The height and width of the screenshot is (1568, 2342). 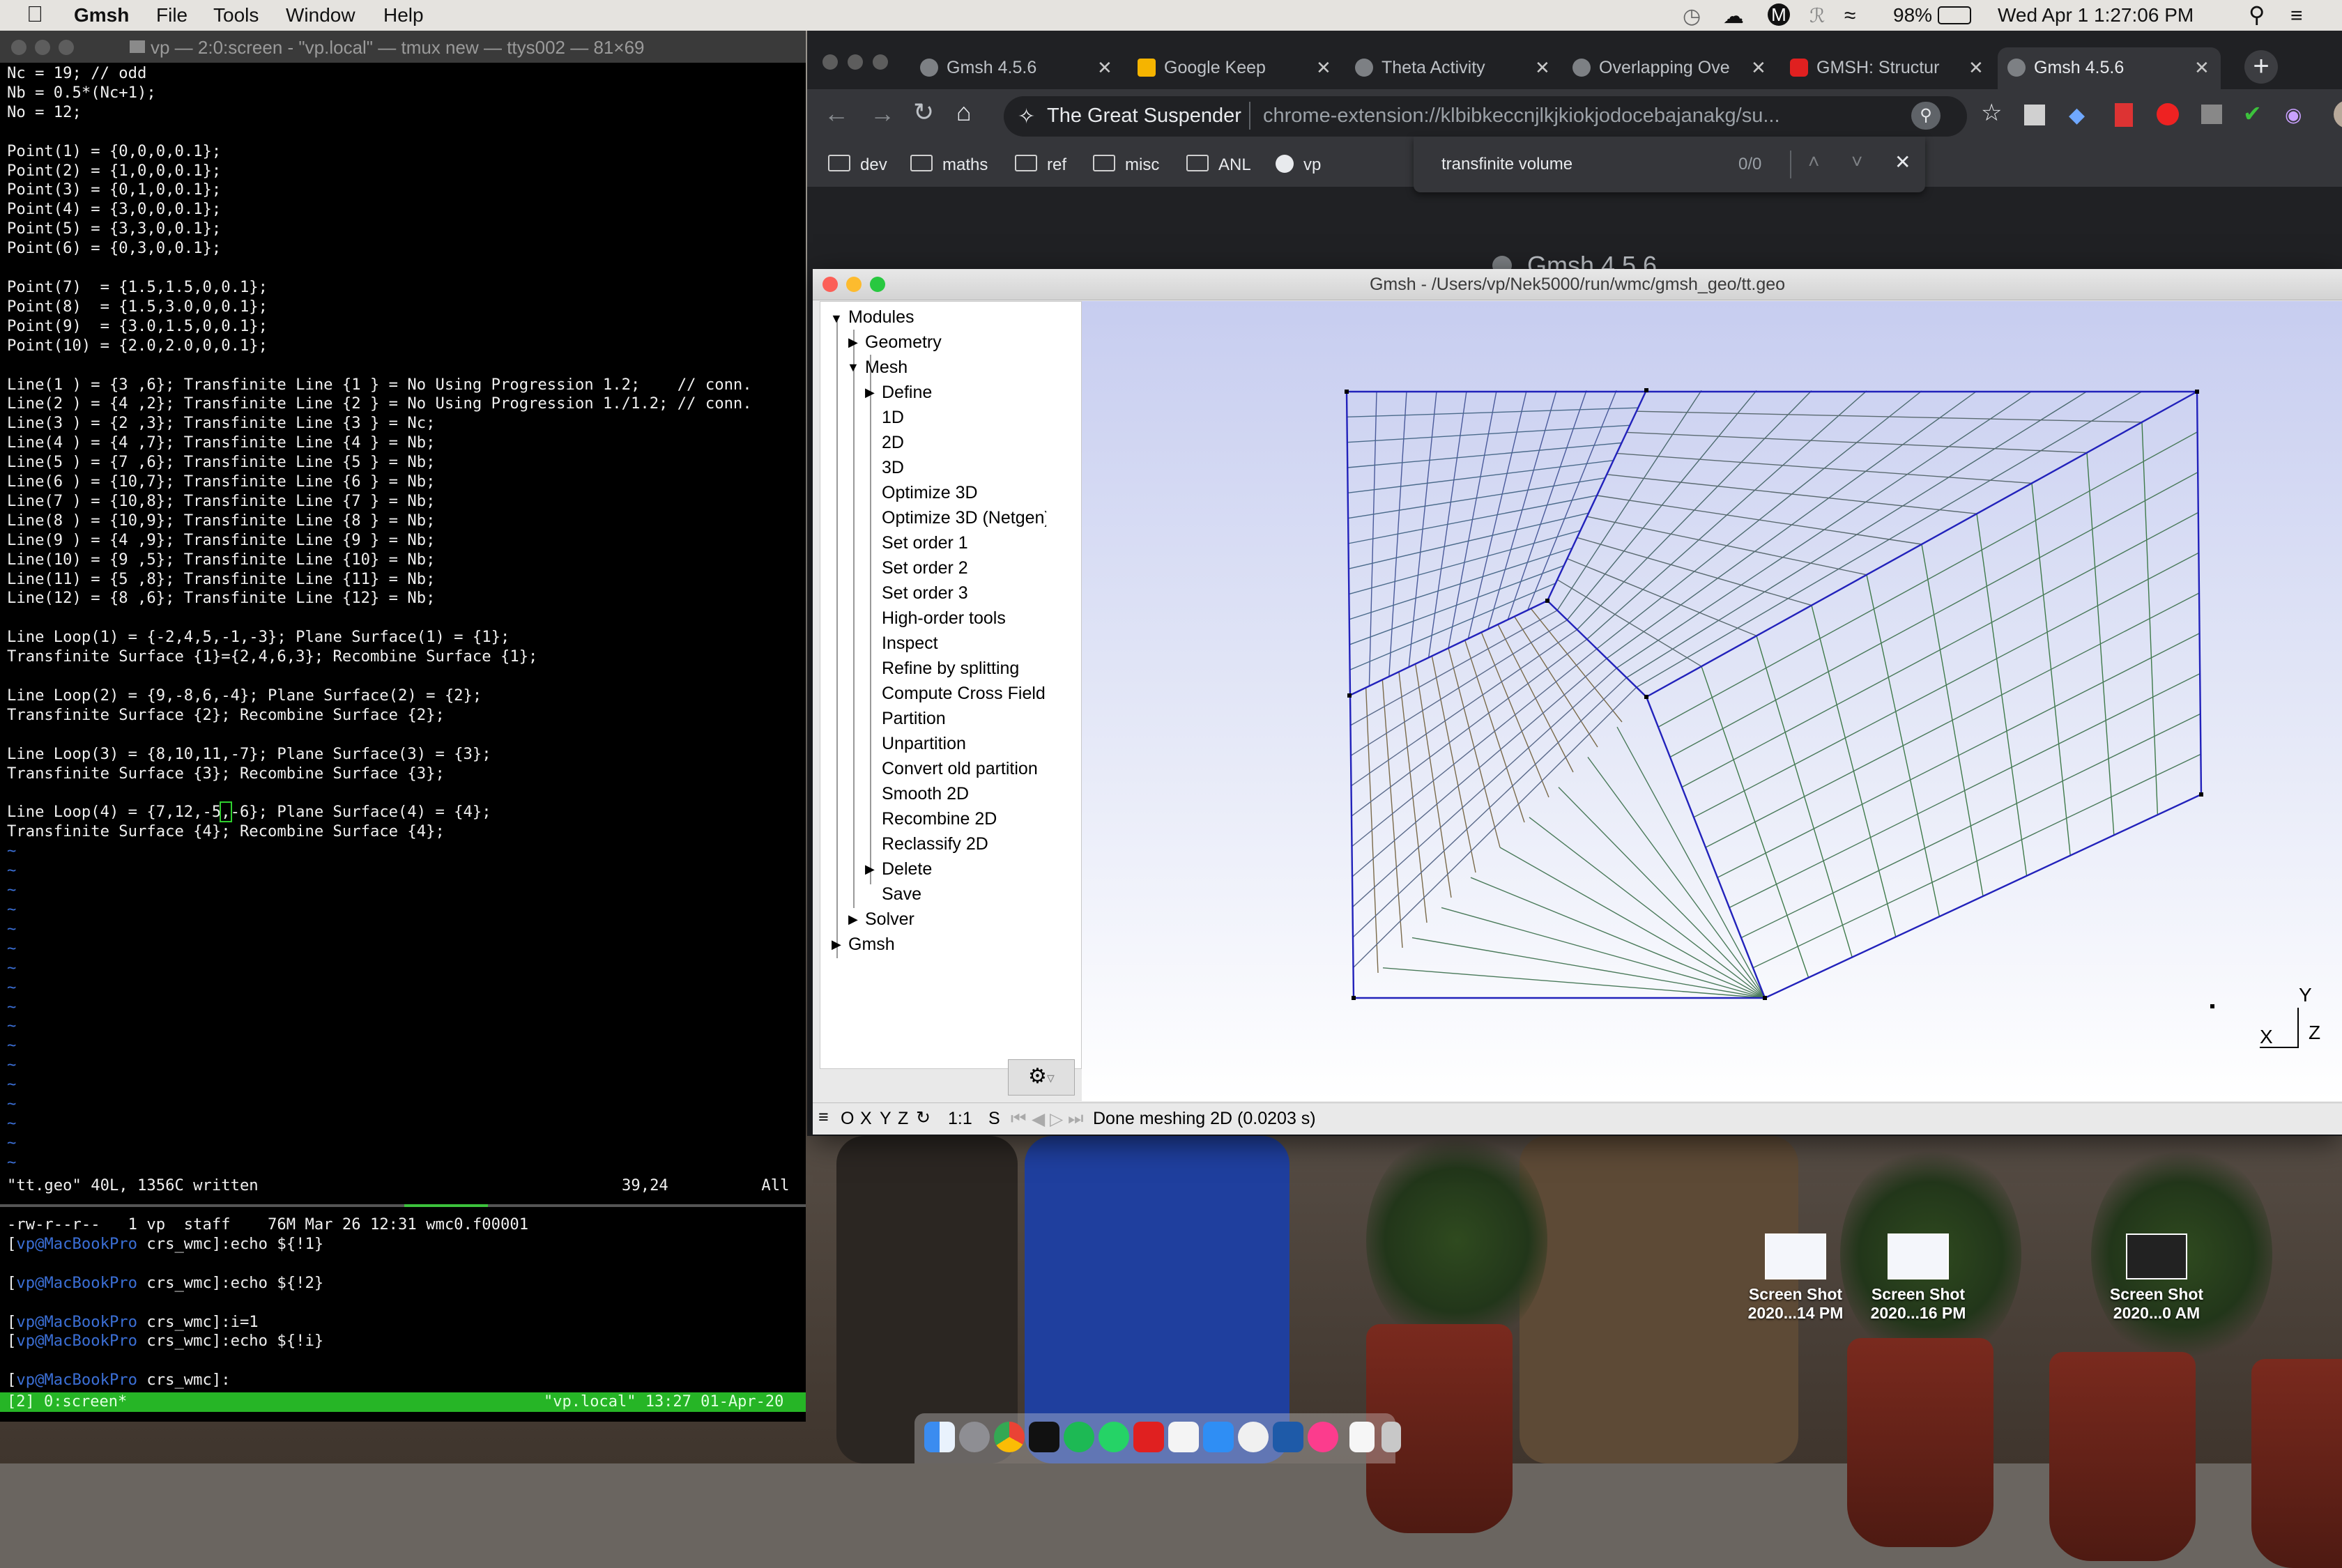 I want to click on tab-gmsh-active: Gmsh 4.5.6 ✕, so click(x=2109, y=68).